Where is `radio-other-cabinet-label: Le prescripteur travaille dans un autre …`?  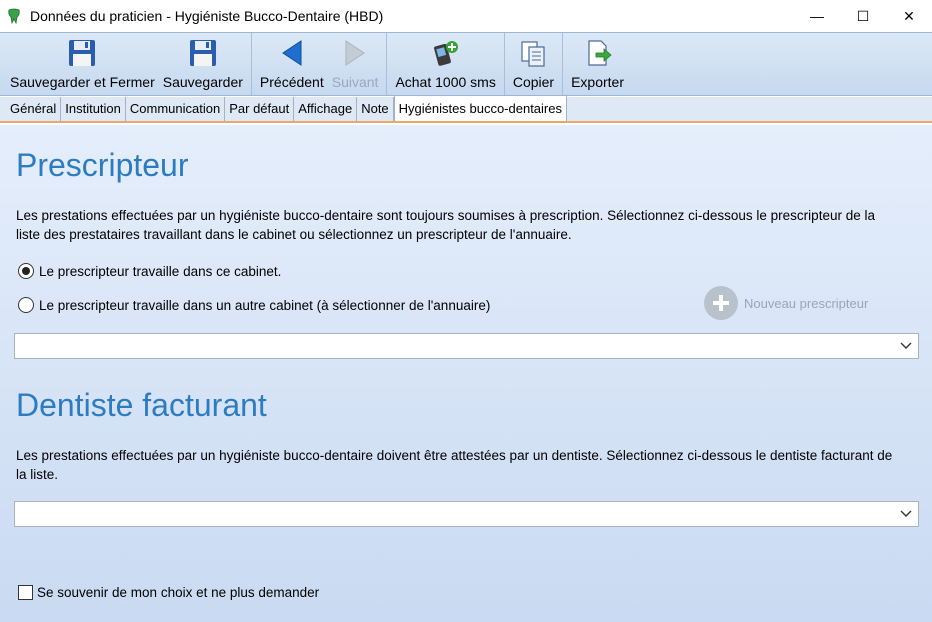 radio-other-cabinet-label: Le prescripteur travaille dans un autre … is located at coordinates (265, 305).